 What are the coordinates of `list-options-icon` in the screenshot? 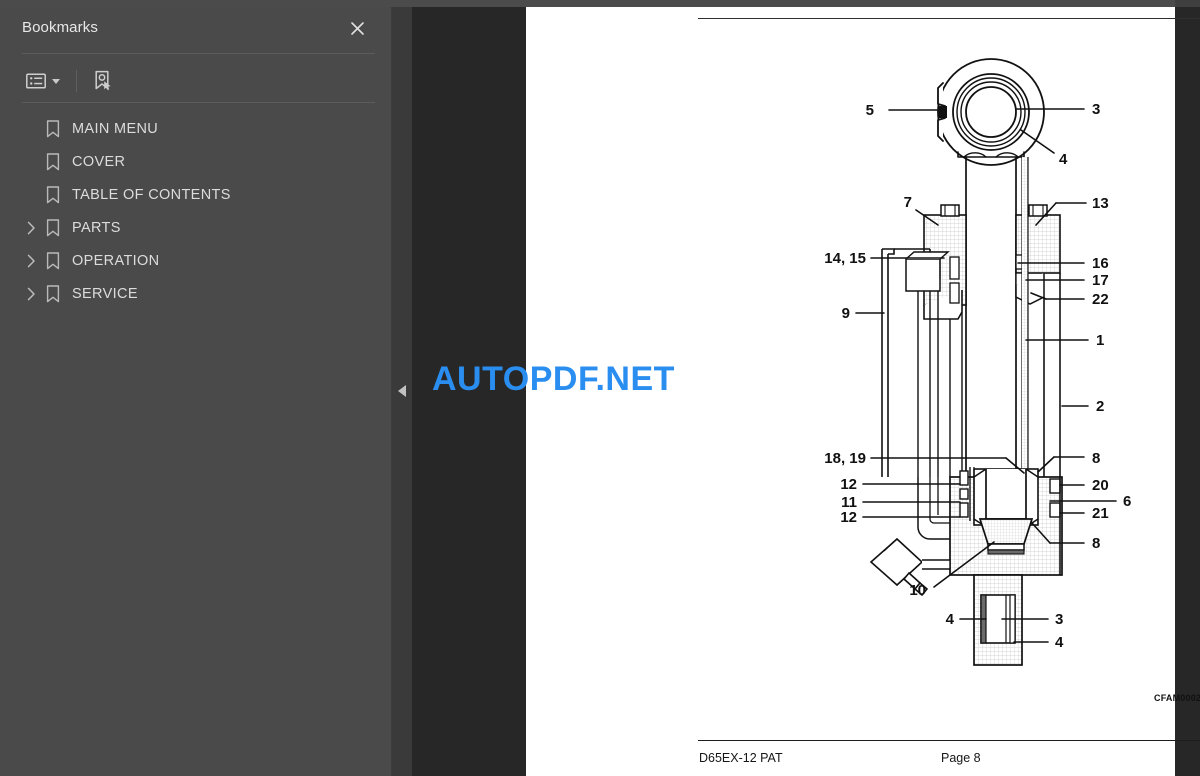 It's located at (36, 81).